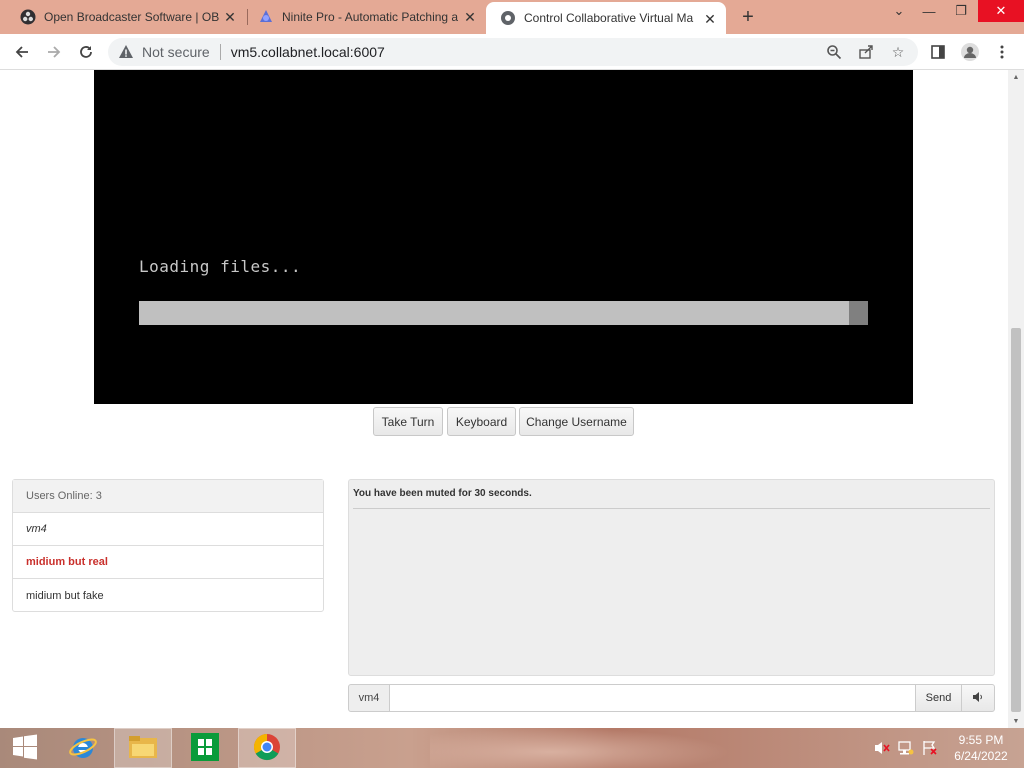 This screenshot has height=768, width=1024. I want to click on address-divider, so click(220, 52).